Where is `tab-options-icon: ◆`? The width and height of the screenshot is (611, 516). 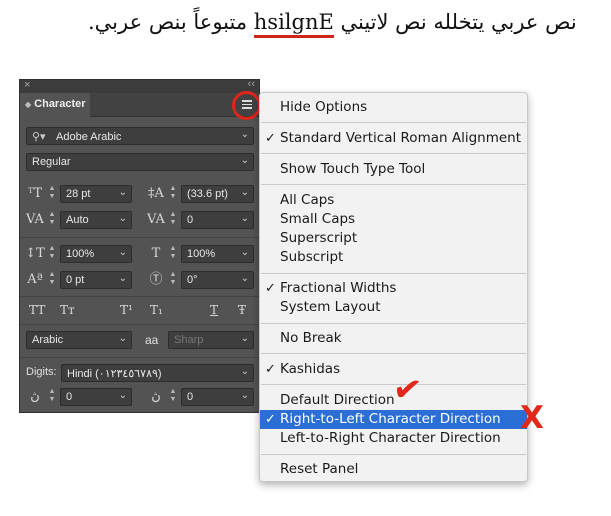 tab-options-icon: ◆ is located at coordinates (28, 104).